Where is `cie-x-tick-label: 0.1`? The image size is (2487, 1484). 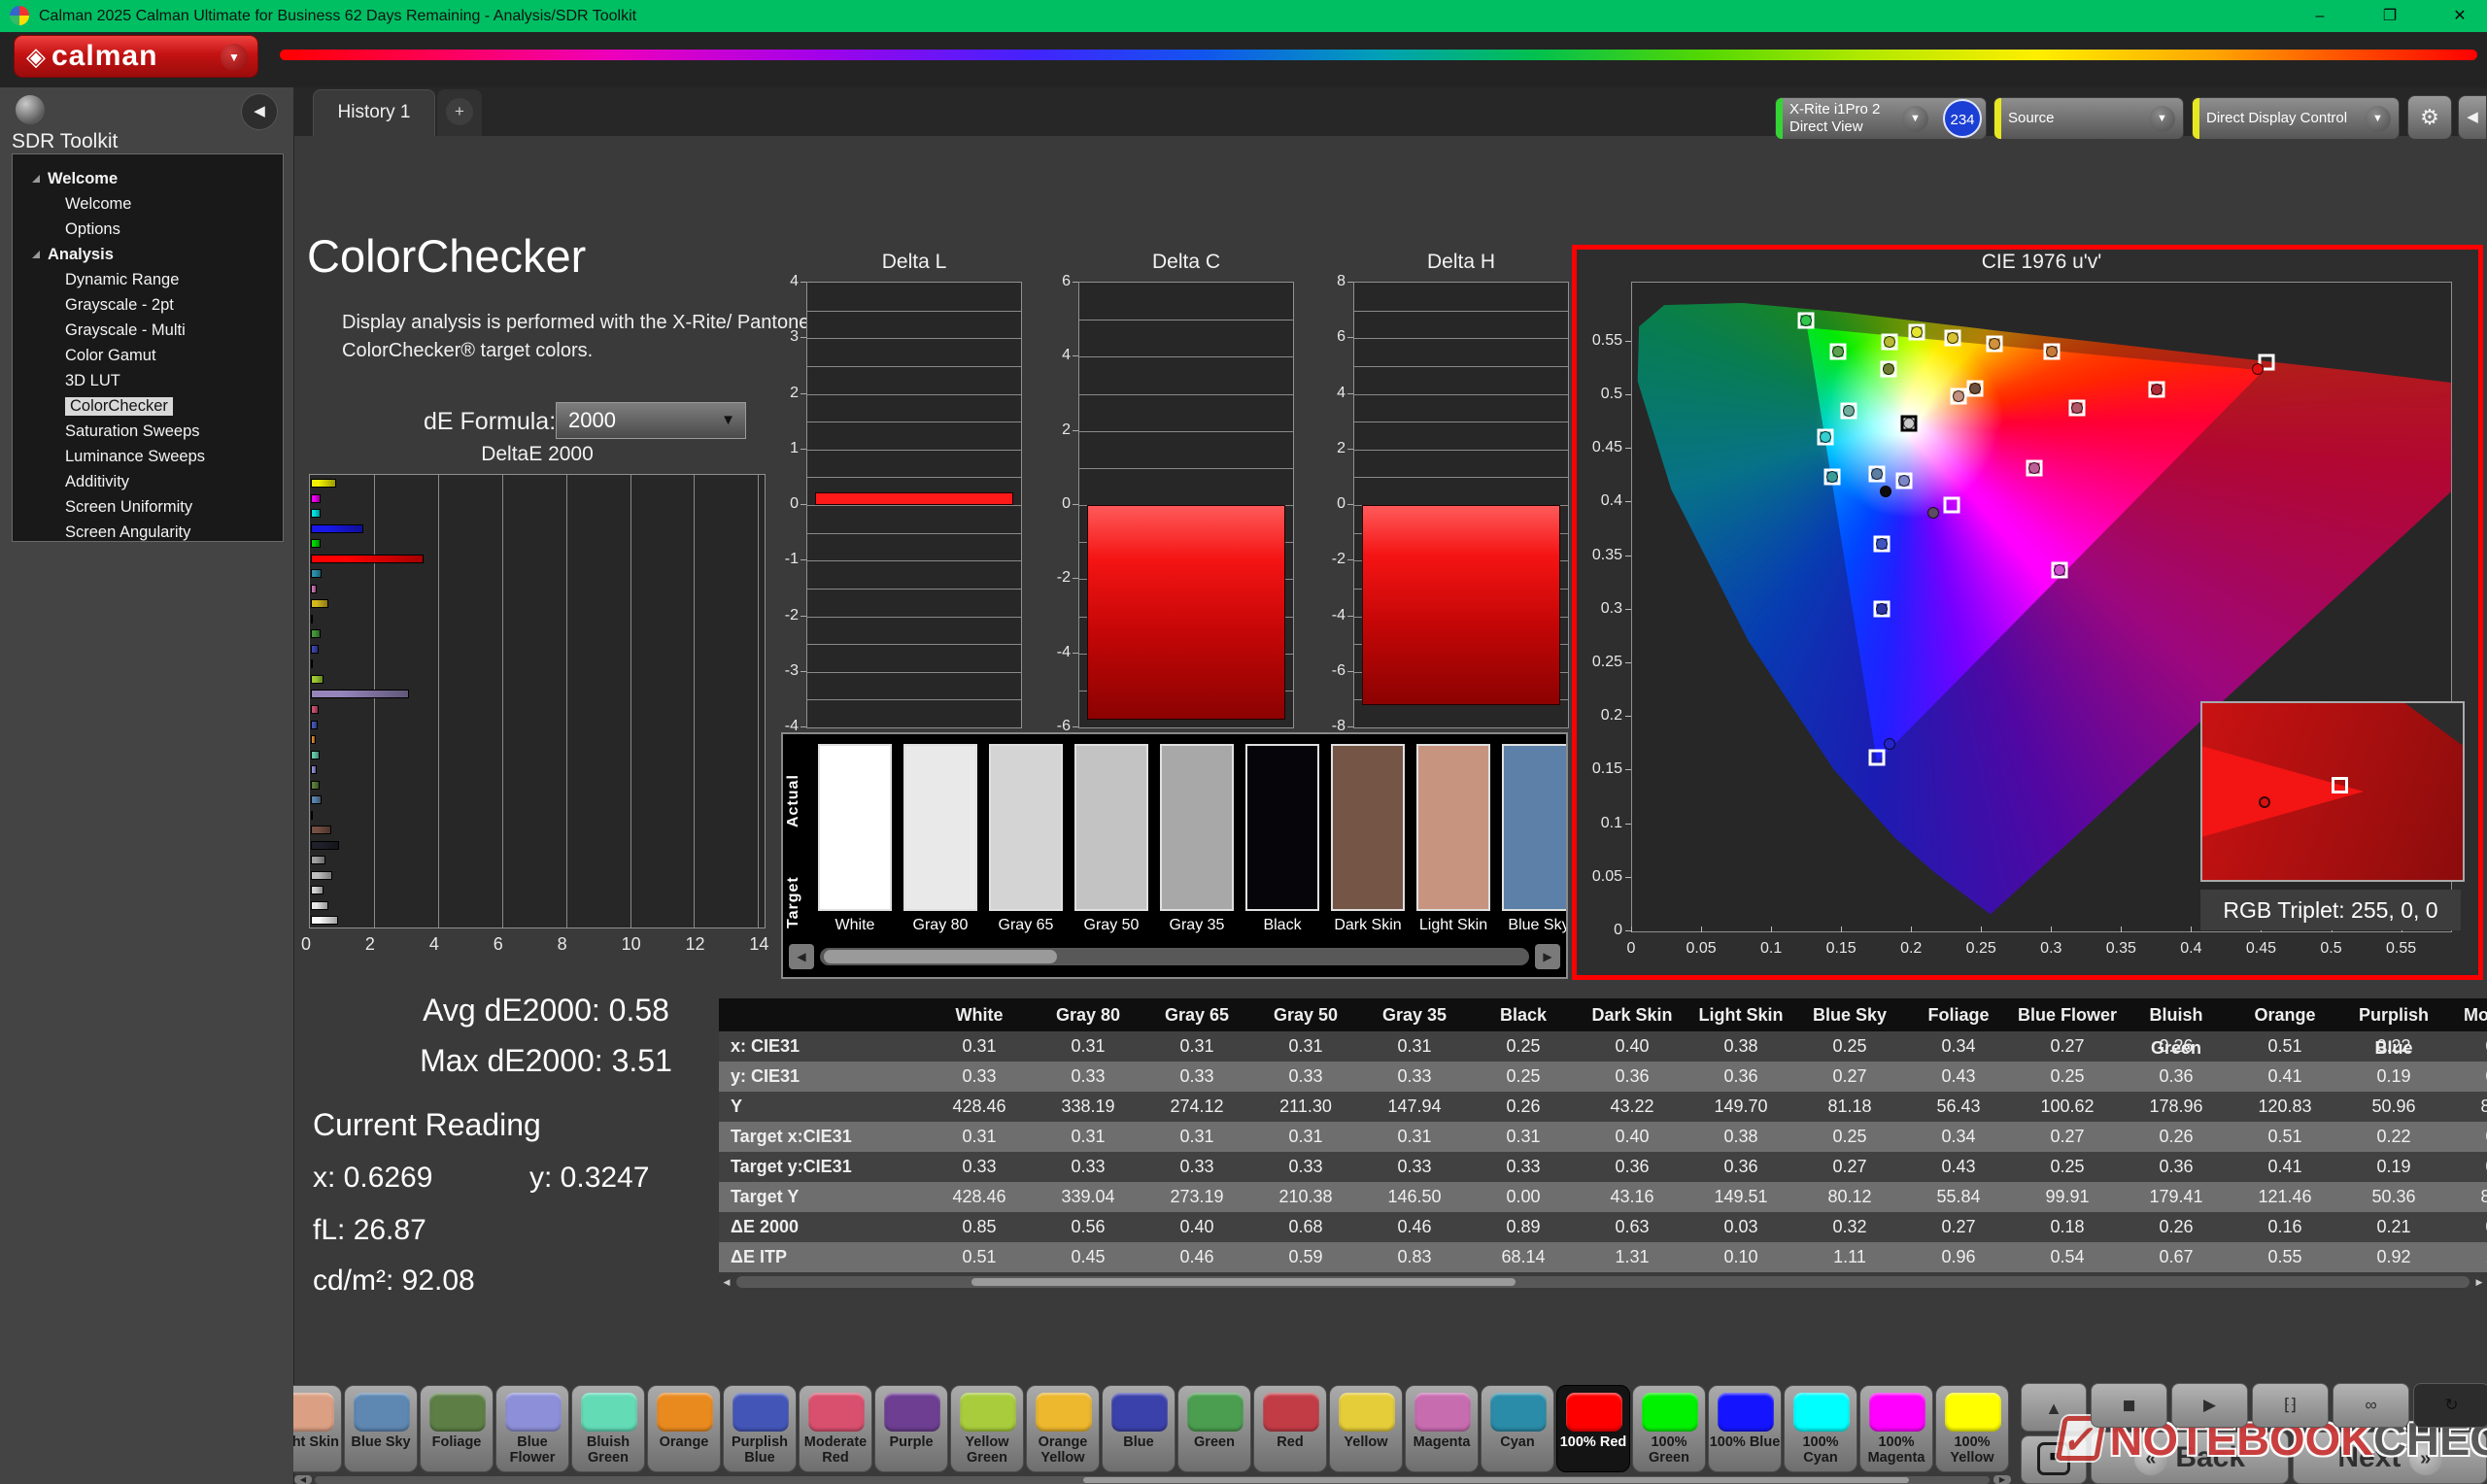
cie-x-tick-label: 0.1 is located at coordinates (1771, 948).